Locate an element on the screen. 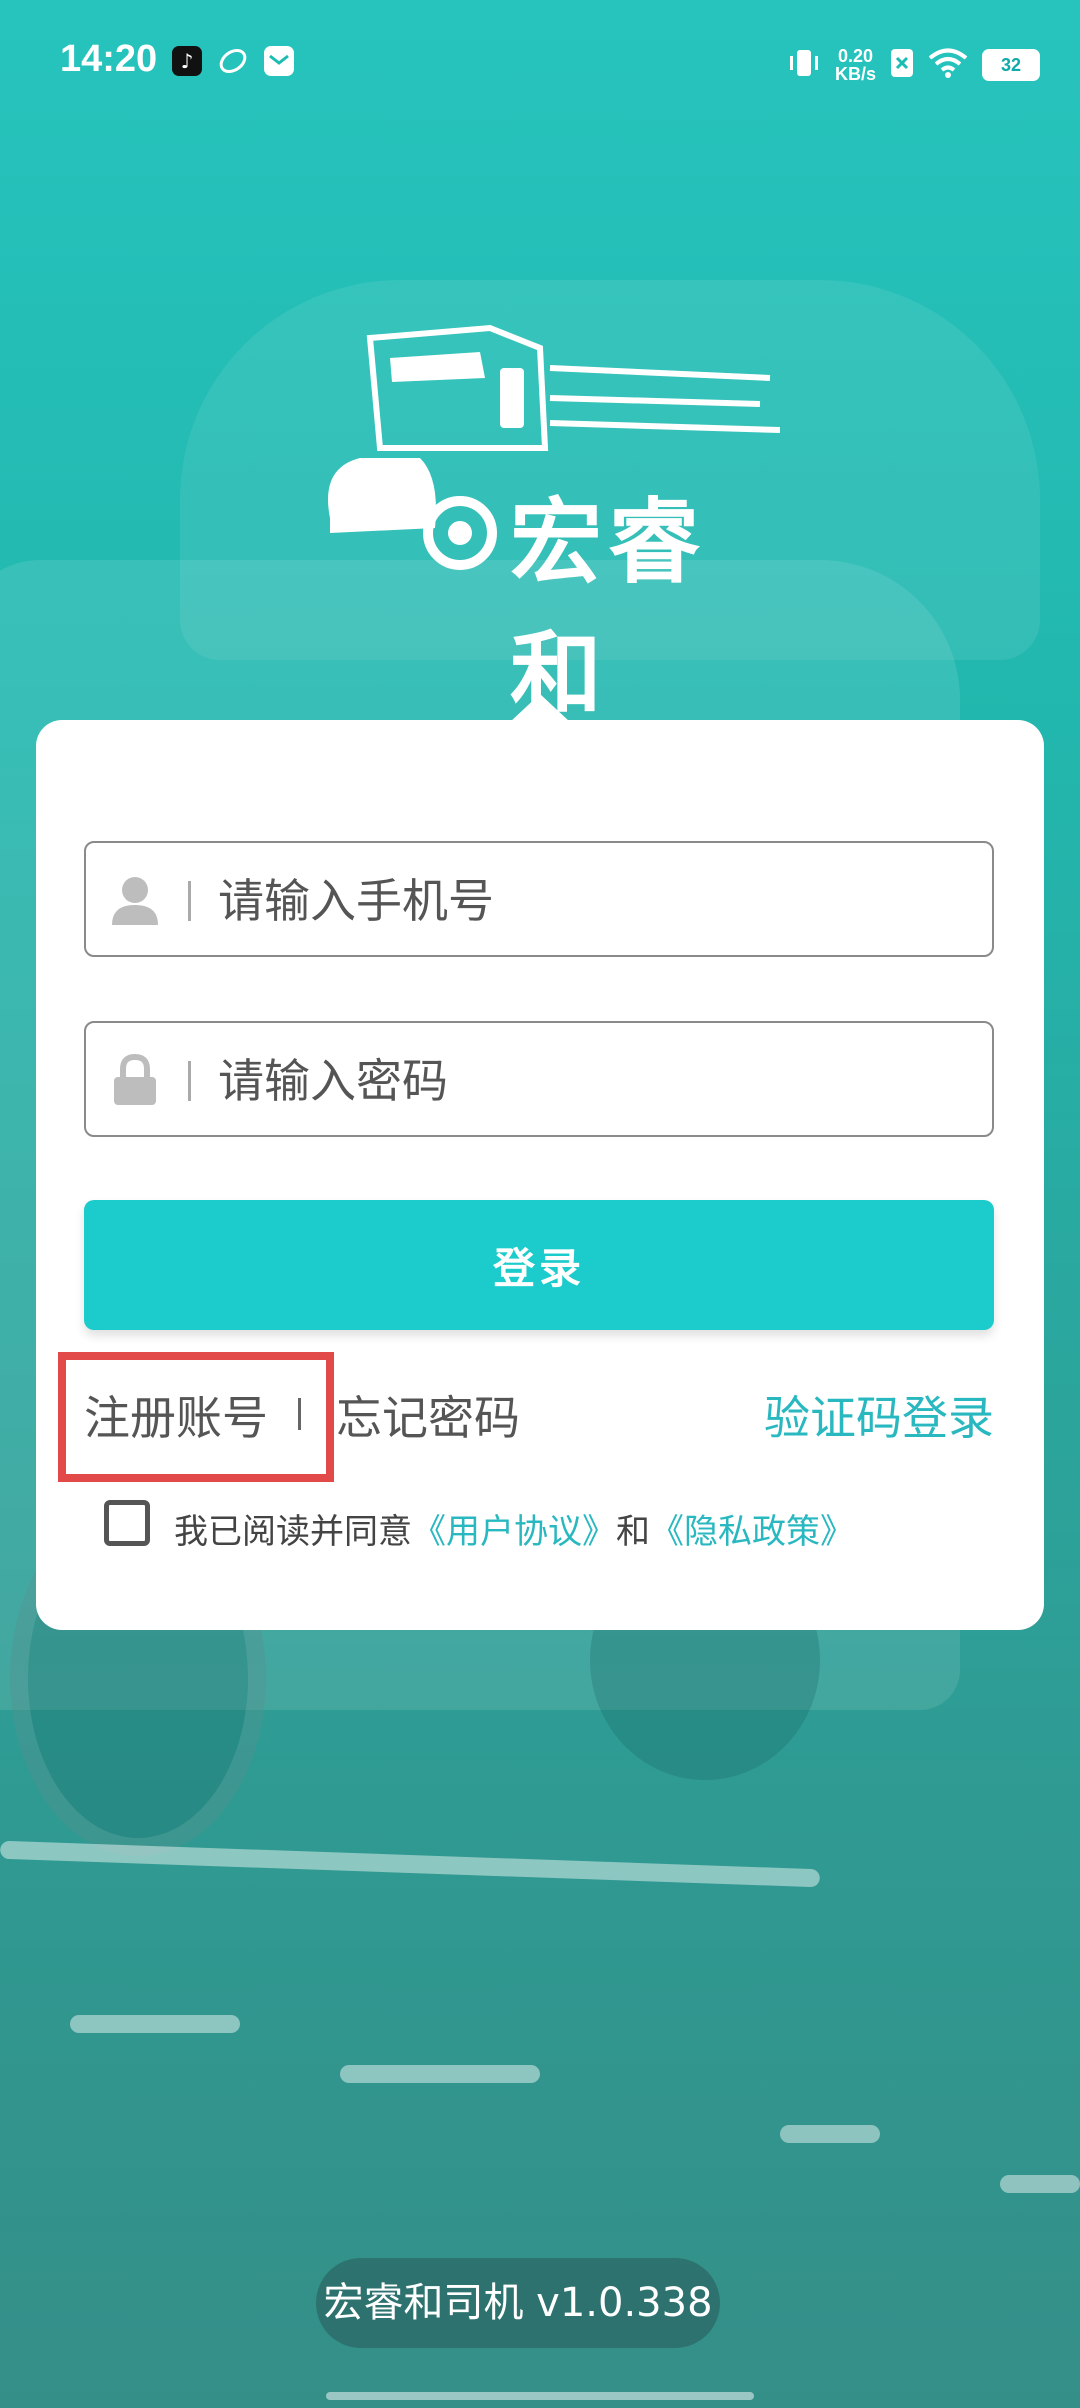 The height and width of the screenshot is (2408, 1080). home-indicator is located at coordinates (540, 2396).